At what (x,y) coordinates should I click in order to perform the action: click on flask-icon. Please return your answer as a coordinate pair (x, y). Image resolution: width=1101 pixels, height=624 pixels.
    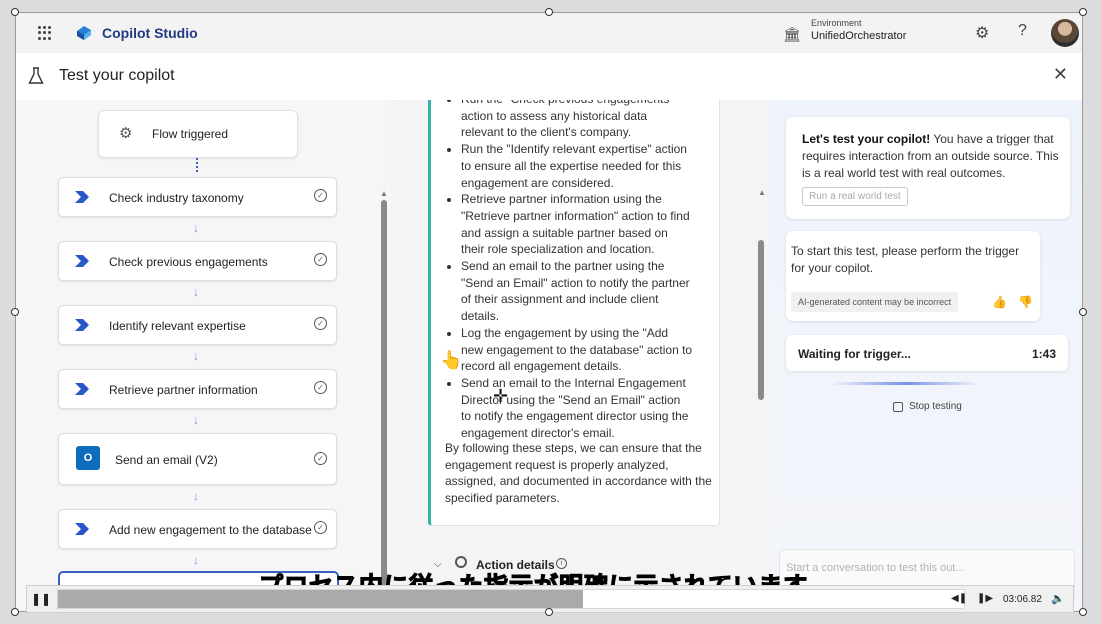
    Looking at the image, I should click on (36, 75).